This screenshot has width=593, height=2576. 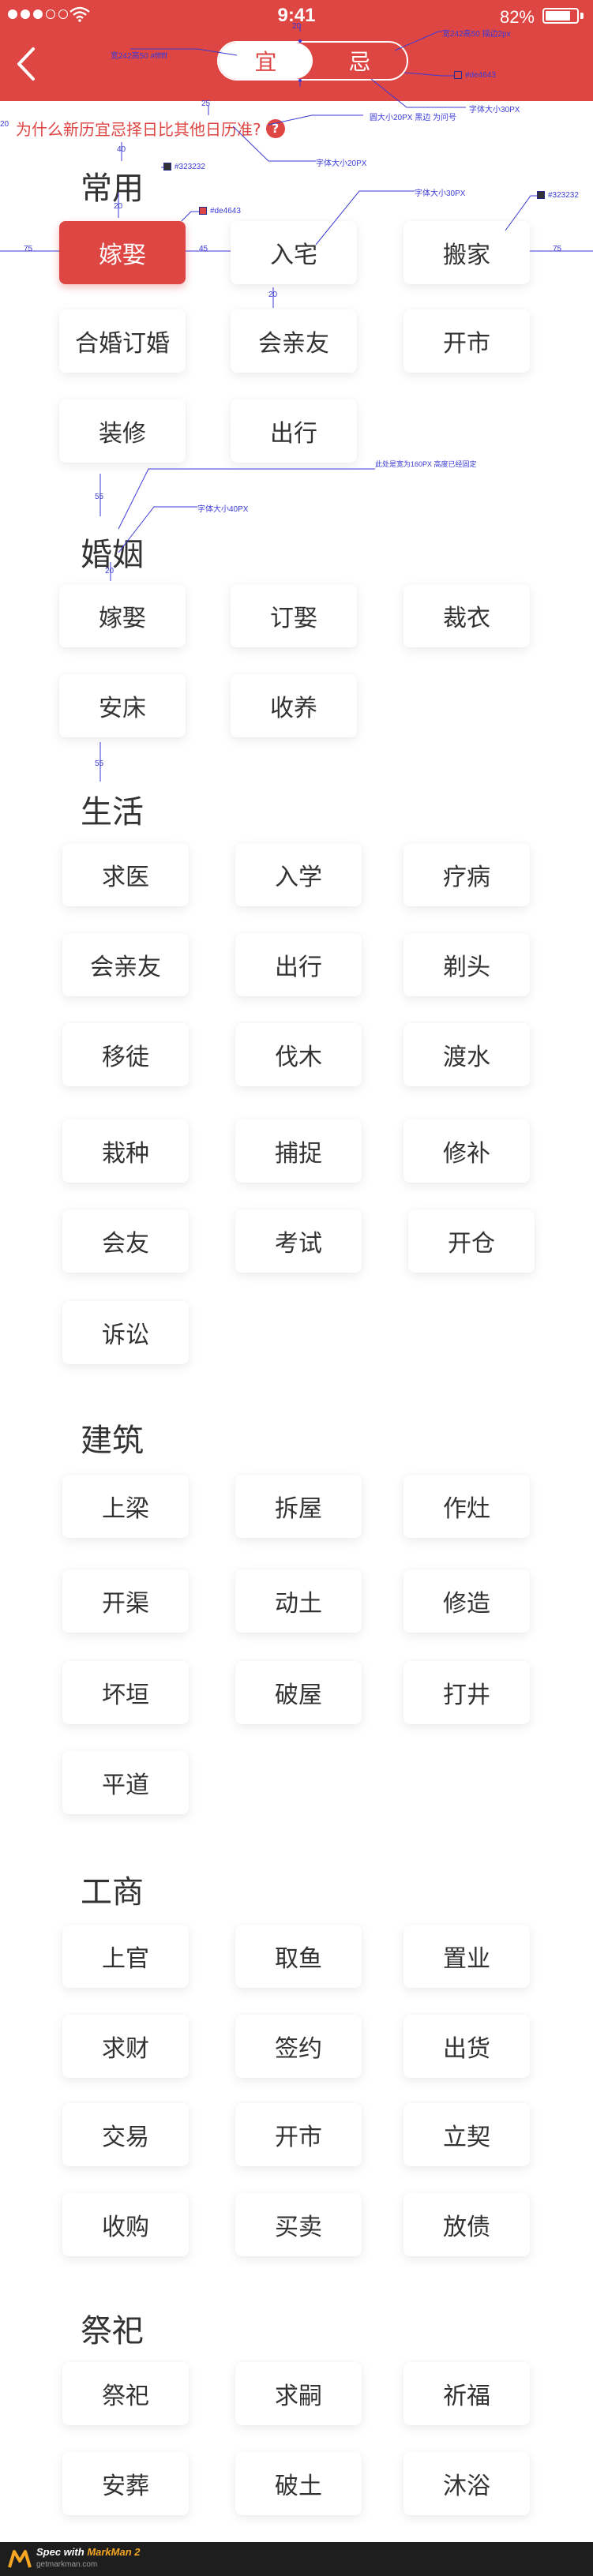 What do you see at coordinates (122, 341) in the screenshot?
I see `tag-item: 合婚订婚` at bounding box center [122, 341].